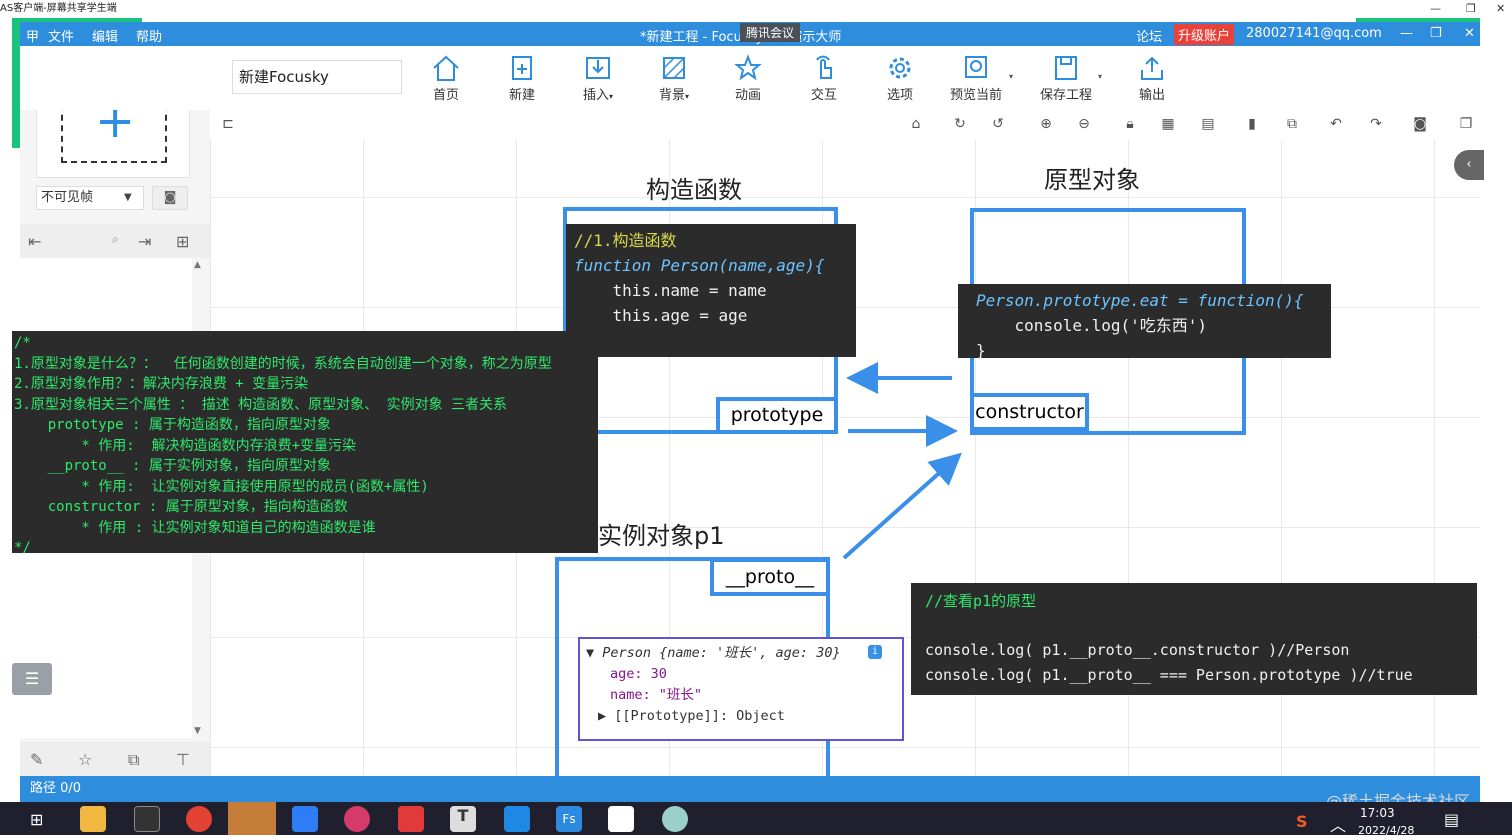 The width and height of the screenshot is (1512, 837). Describe the element at coordinates (1252, 125) in the screenshot. I see `copy-icon: ▮` at that location.